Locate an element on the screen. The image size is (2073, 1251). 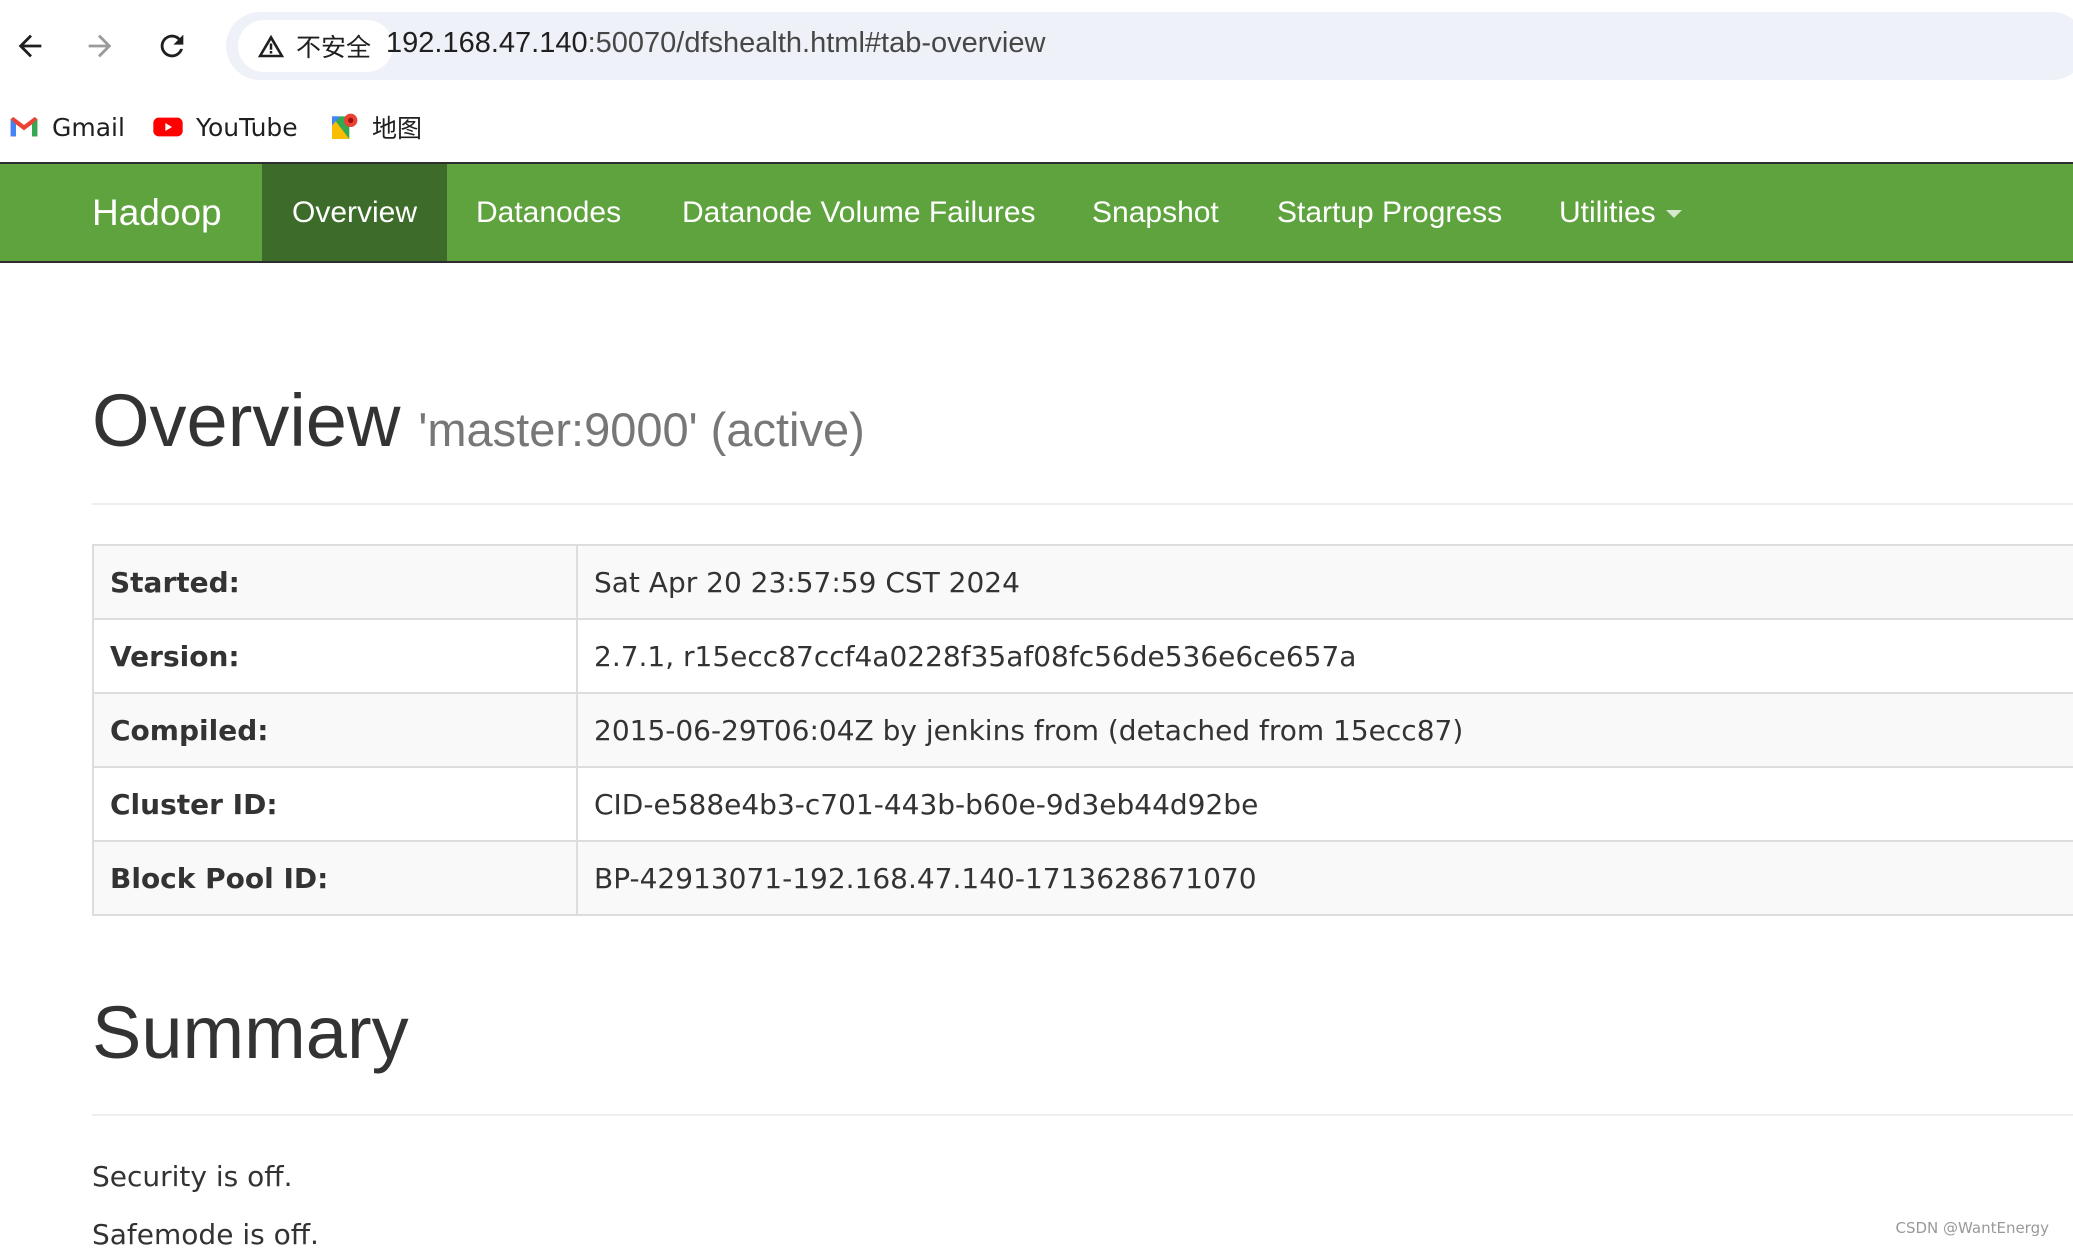
reload-button is located at coordinates (172, 46).